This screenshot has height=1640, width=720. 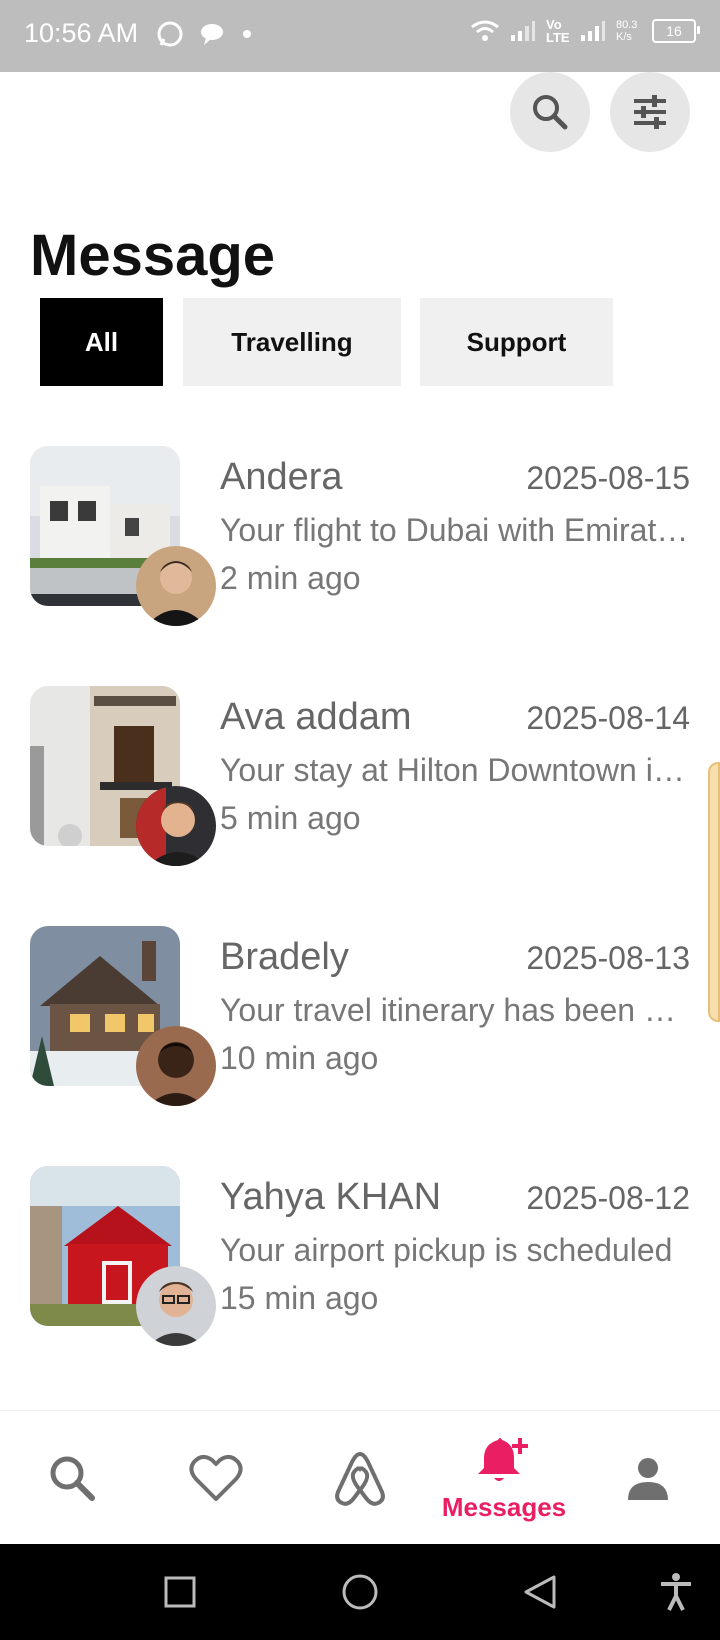 I want to click on message-time: 15 min ago, so click(x=299, y=1298).